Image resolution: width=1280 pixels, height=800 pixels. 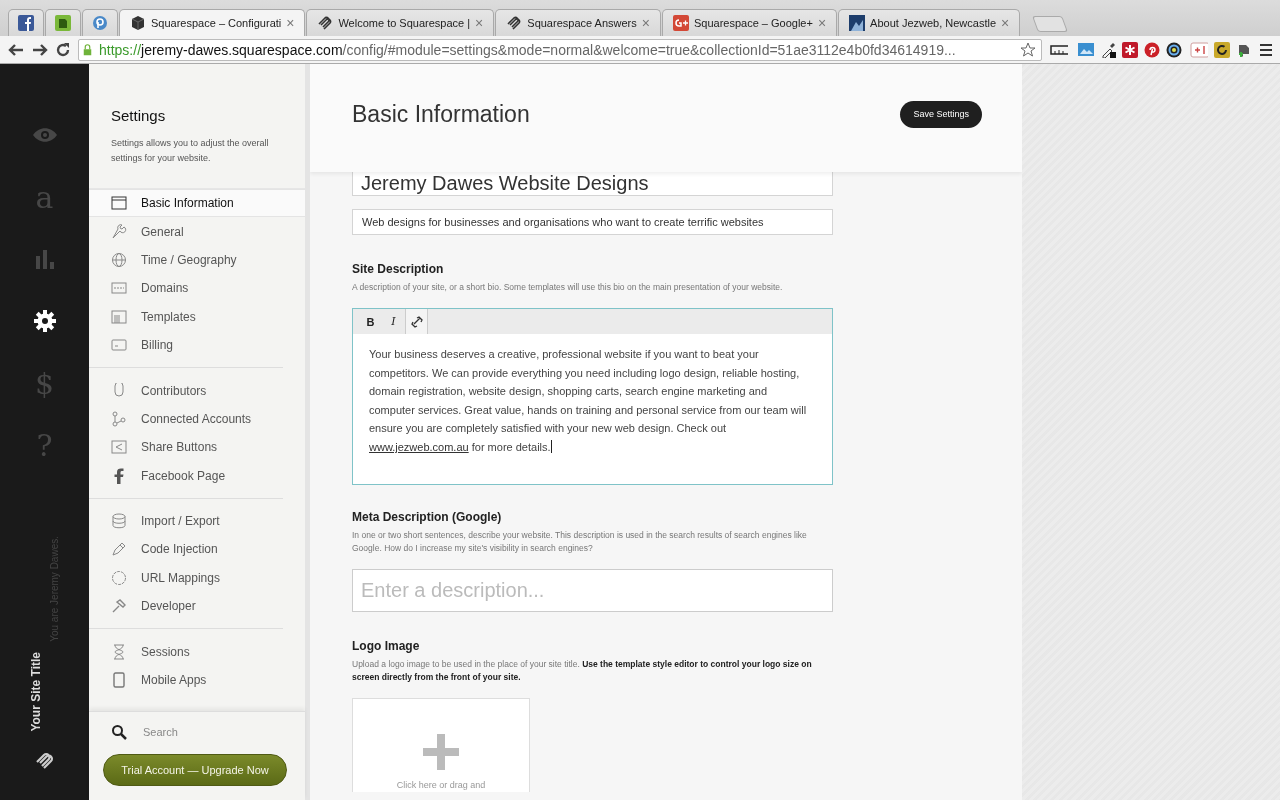 What do you see at coordinates (186, 549) in the screenshot?
I see `settings-nav-item: Code Injection` at bounding box center [186, 549].